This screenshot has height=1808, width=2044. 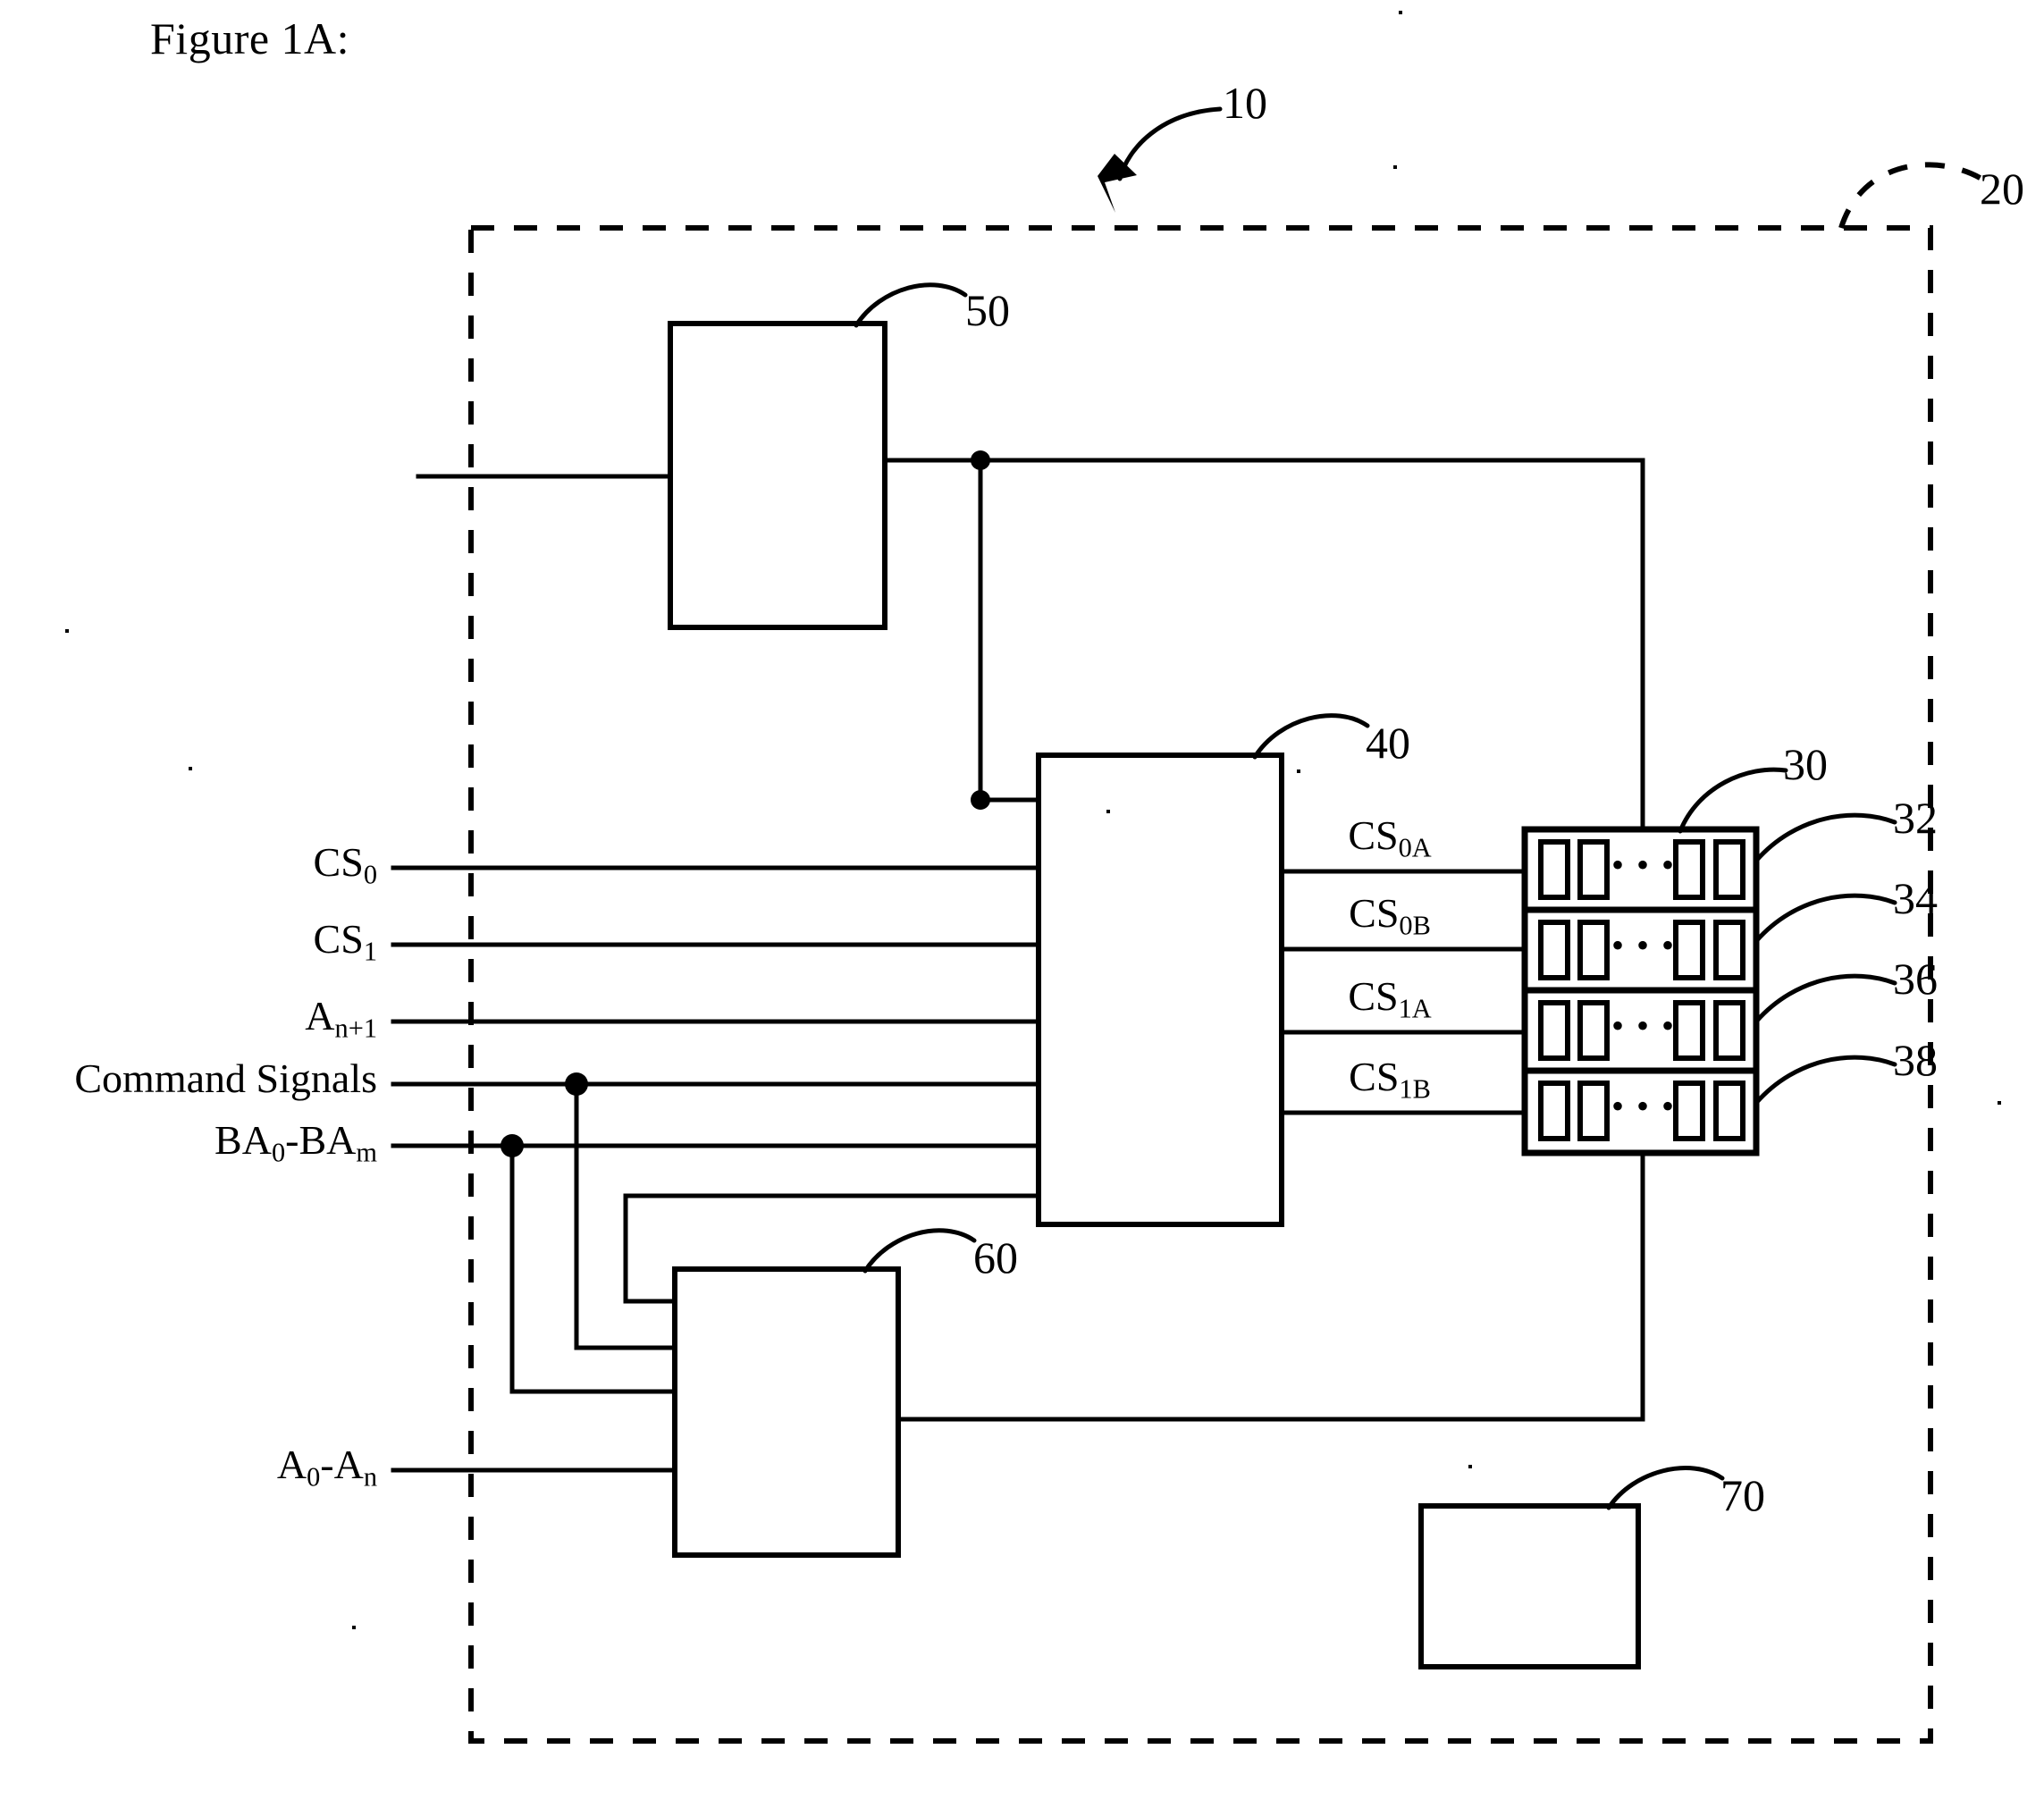 I want to click on output-label-cs0a: CS0A, so click(x=1390, y=837).